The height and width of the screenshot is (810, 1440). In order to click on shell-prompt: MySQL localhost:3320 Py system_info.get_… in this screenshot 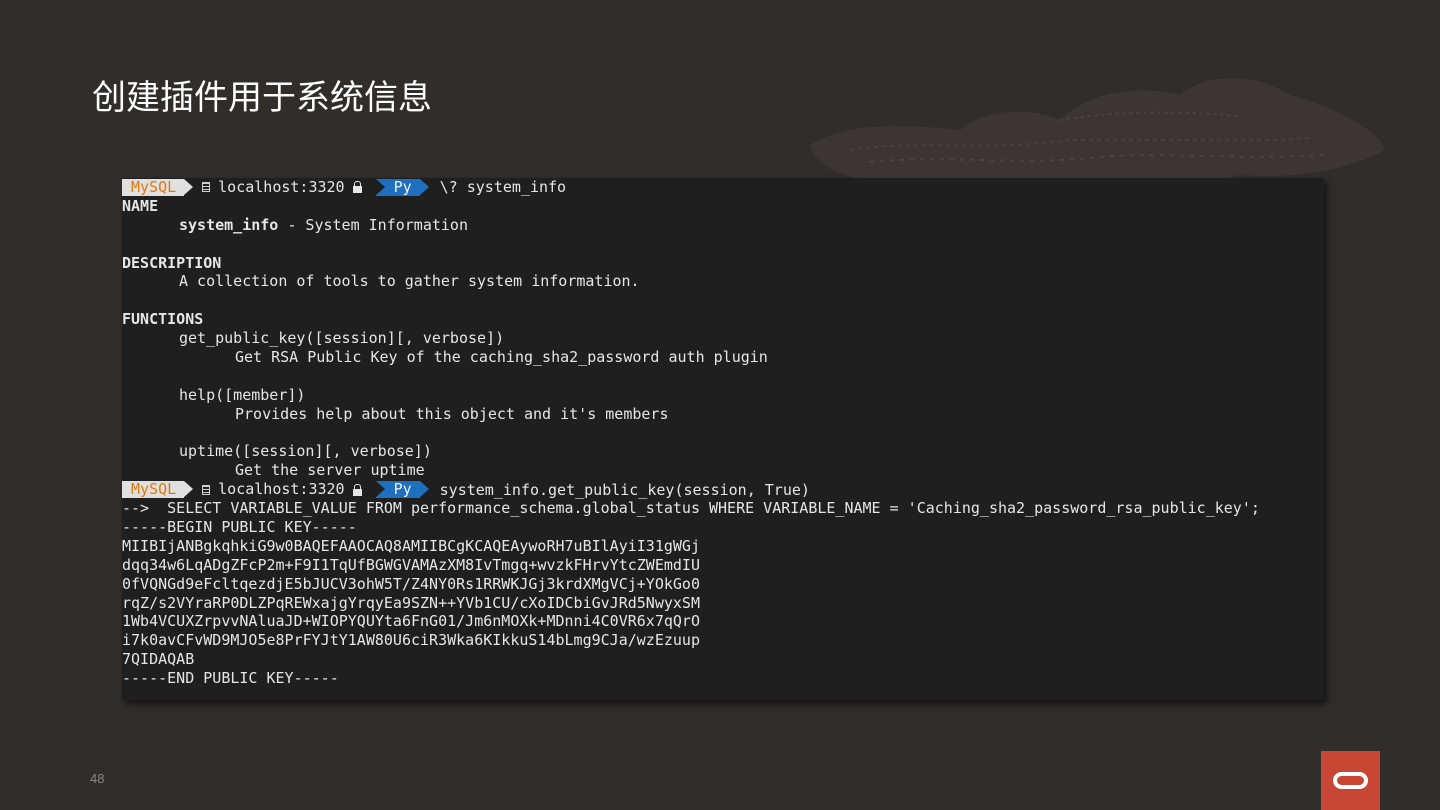, I will do `click(723, 489)`.